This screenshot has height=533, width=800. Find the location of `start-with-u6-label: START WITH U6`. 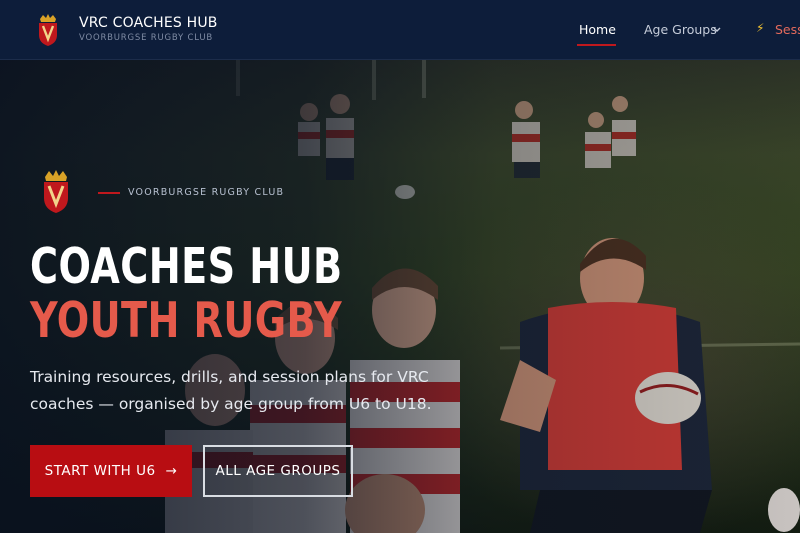

start-with-u6-label: START WITH U6 is located at coordinates (100, 471).